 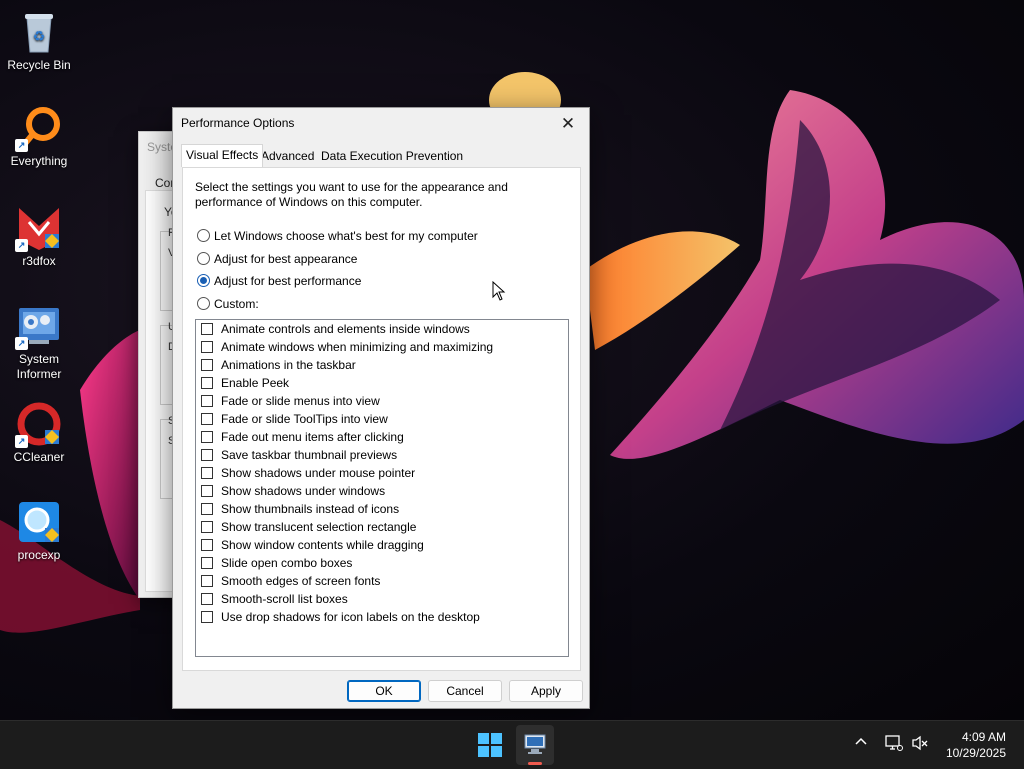 I want to click on effect-checkbox-row: Enable Peek, so click(x=245, y=383).